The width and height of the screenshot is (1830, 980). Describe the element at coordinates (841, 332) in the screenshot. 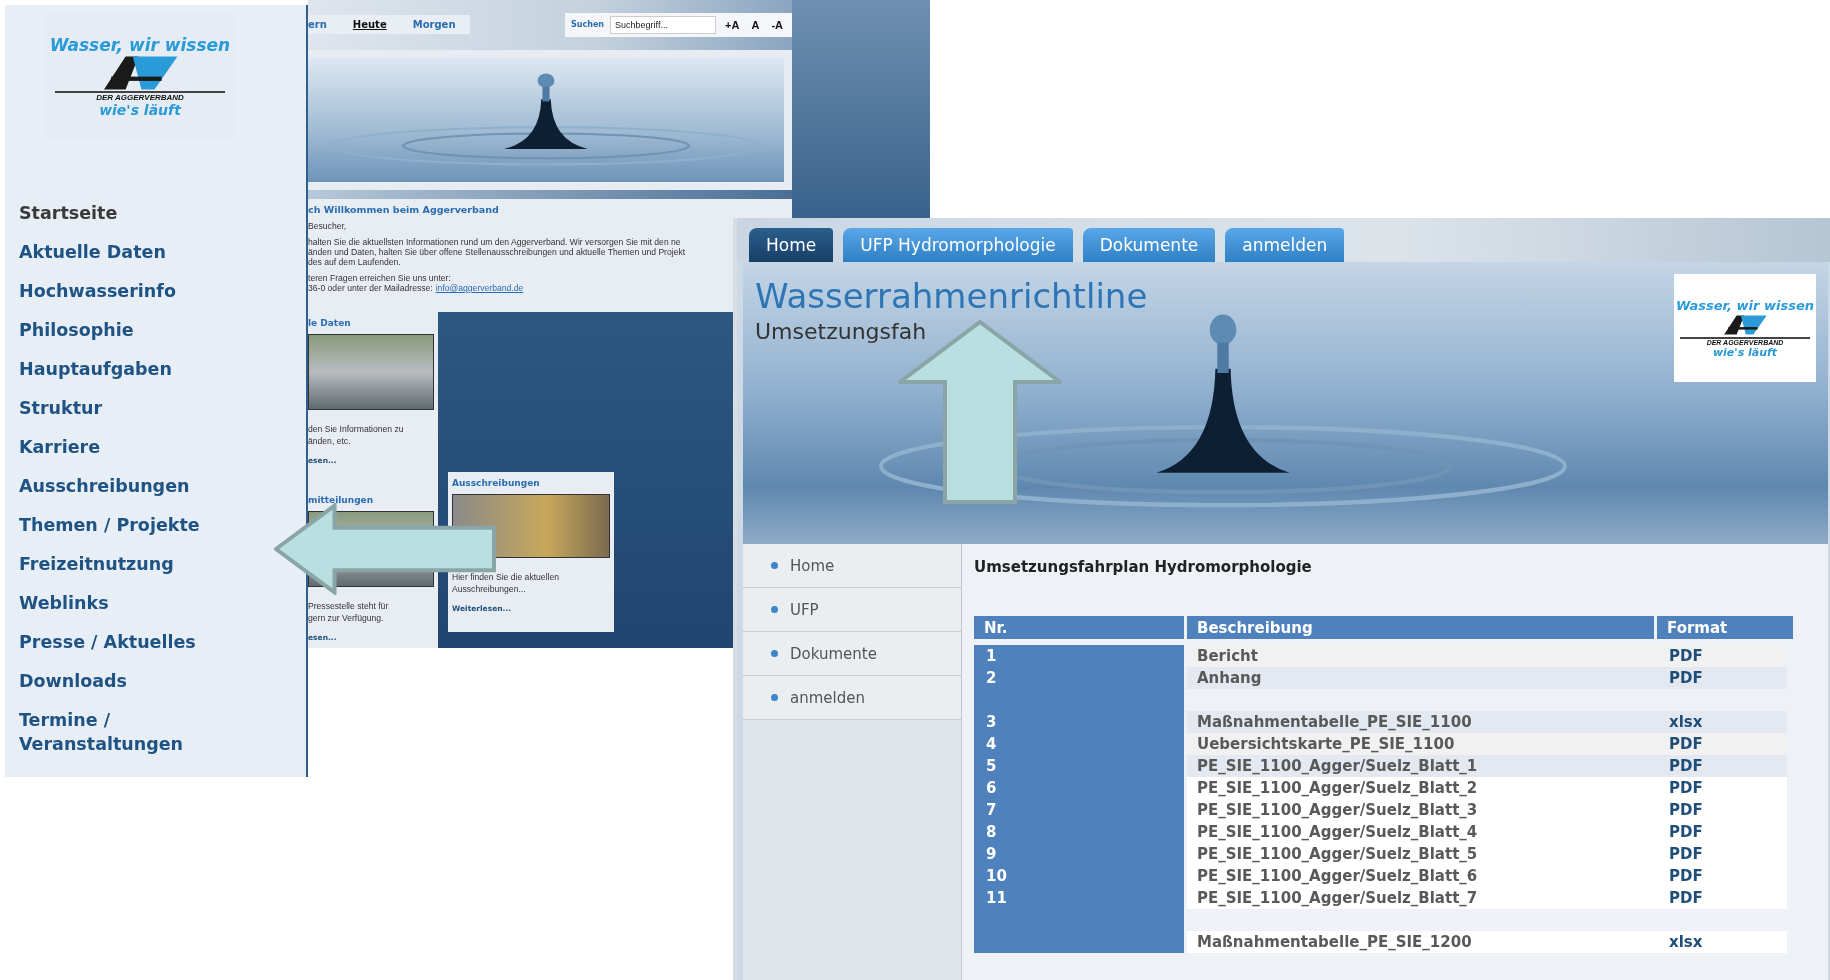

I see `page-subtitle: Umsetzungsfah` at that location.